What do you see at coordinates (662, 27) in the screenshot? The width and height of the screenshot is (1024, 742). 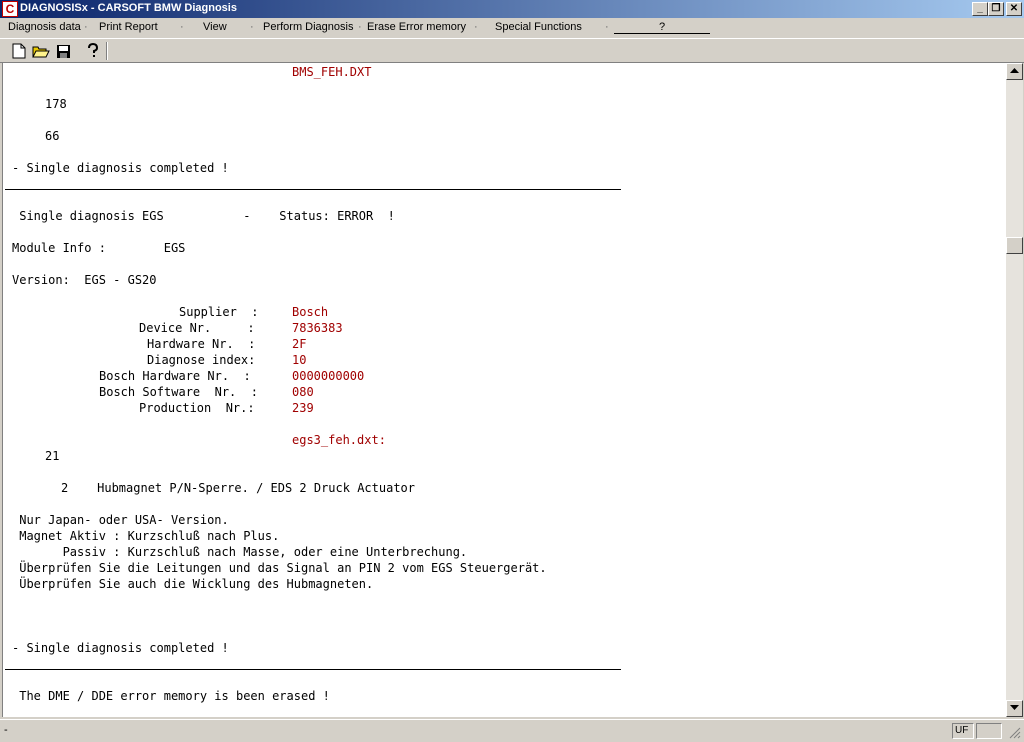 I see `menu-help: ?` at bounding box center [662, 27].